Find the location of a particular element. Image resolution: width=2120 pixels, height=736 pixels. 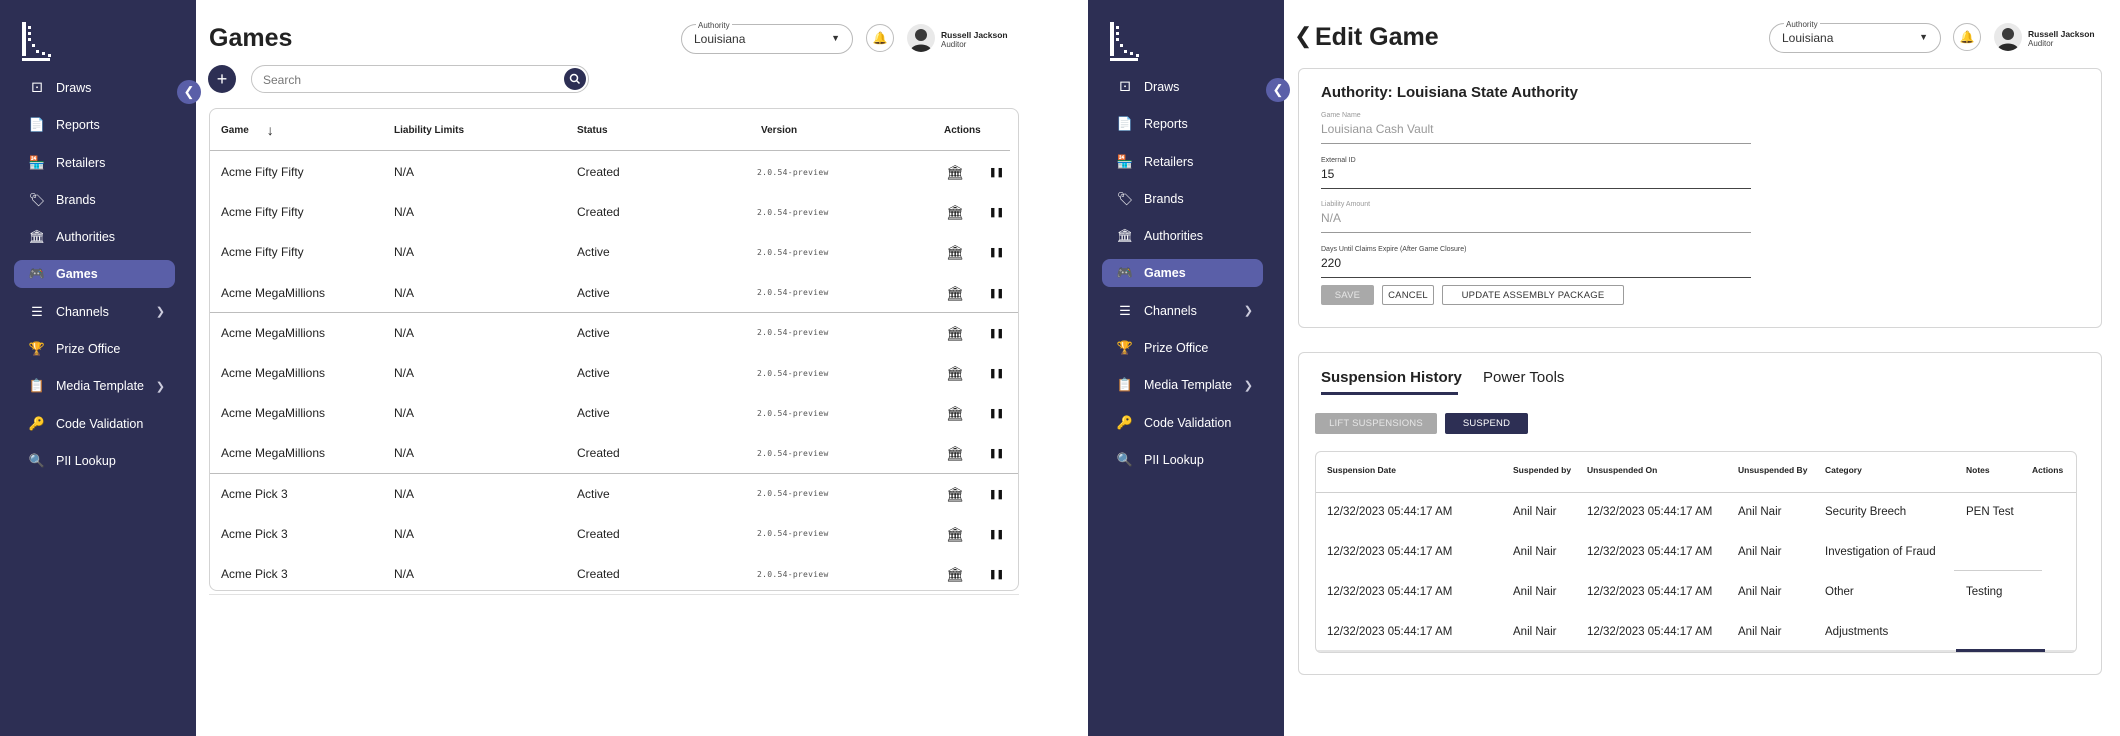

column-header-game: Game ↓ is located at coordinates (247, 130).